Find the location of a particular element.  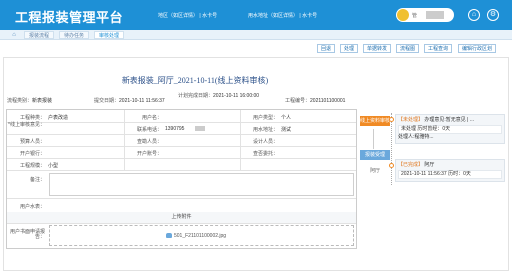

meta-submit-date-value: 2021-10-11 11:56:37 is located at coordinates (142, 101).